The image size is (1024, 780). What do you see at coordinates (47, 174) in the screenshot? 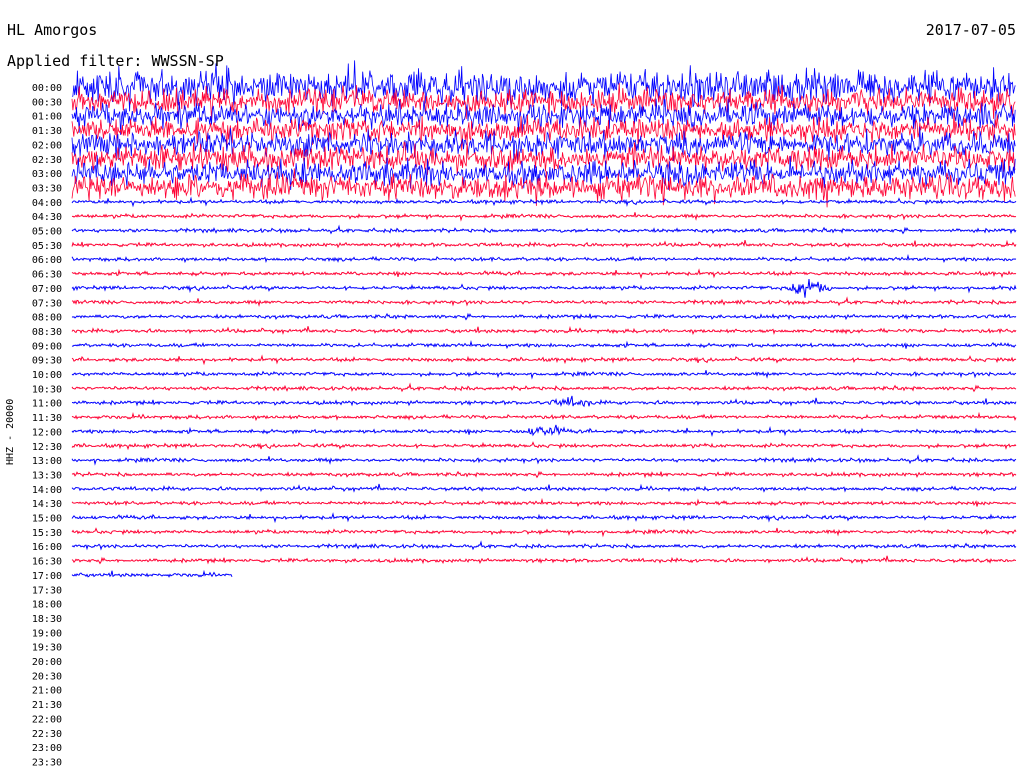
I see `row-time-label: 03:00` at bounding box center [47, 174].